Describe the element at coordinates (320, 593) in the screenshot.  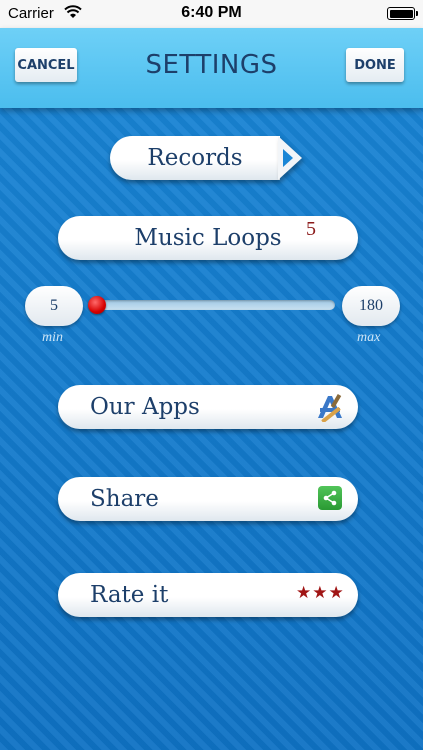
I see `star-rating-icon: ★★★` at that location.